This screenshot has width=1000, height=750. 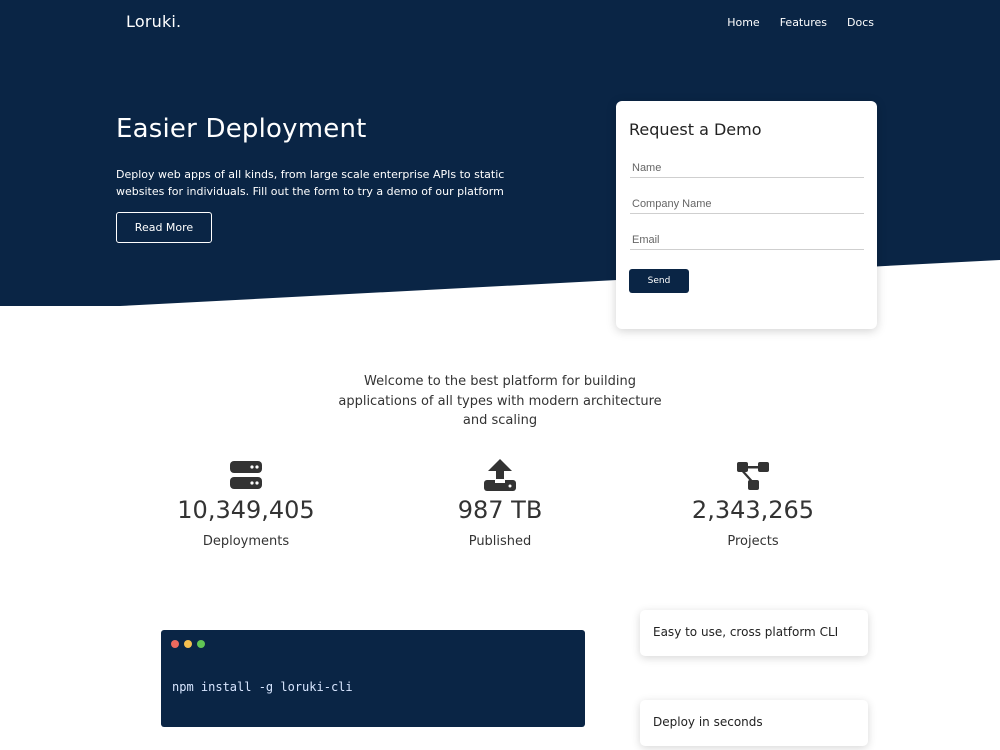 I want to click on close-dot-icon, so click(x=175, y=644).